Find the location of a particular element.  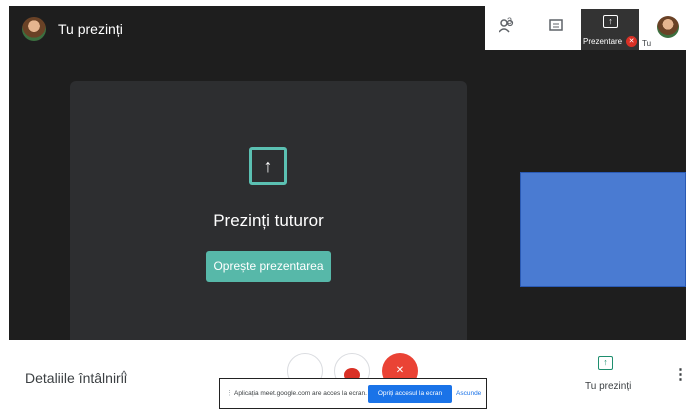

present-icon: ↑ is located at coordinates (610, 21).